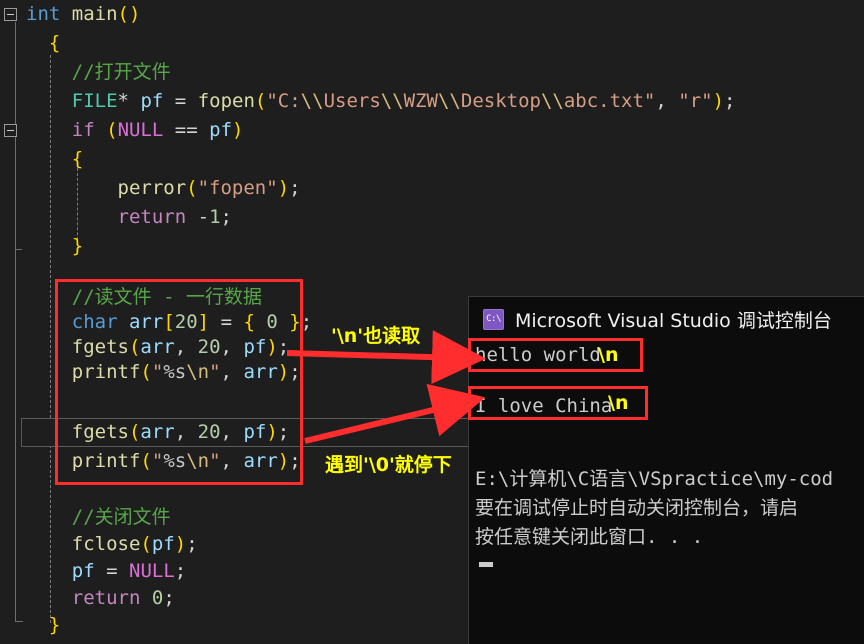  I want to click on console-icon-label: C:\, so click(493, 318).